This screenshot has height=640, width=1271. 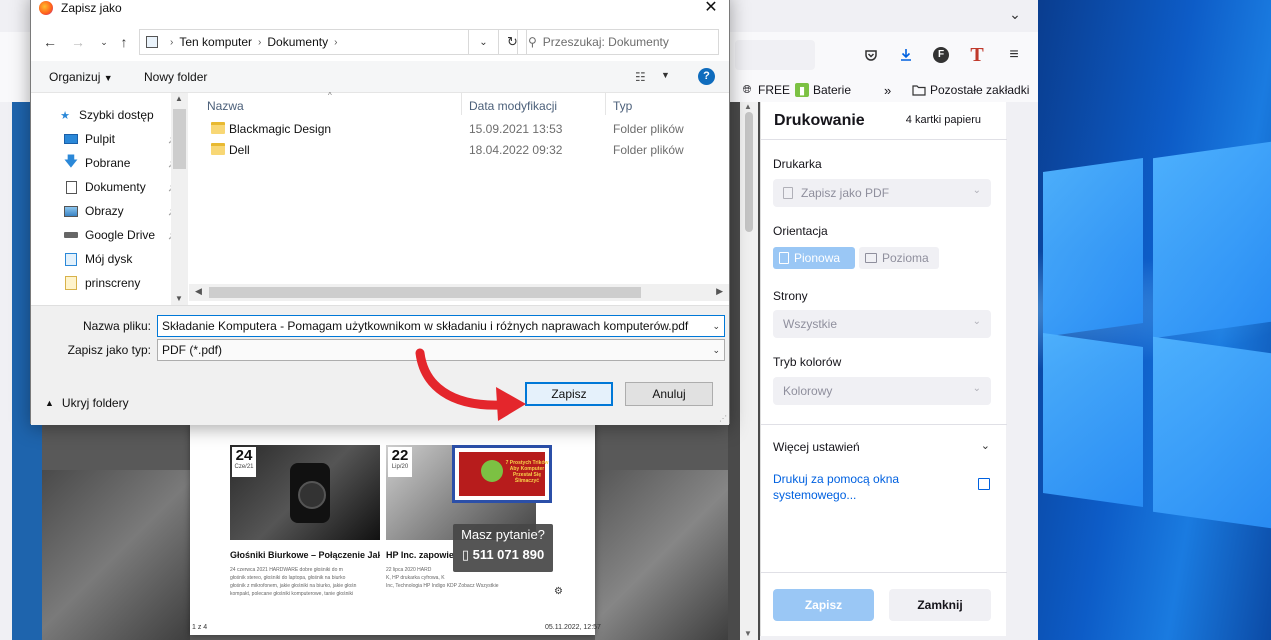 I want to click on more-settings-toggle: Więcej ustawień, so click(x=816, y=447).